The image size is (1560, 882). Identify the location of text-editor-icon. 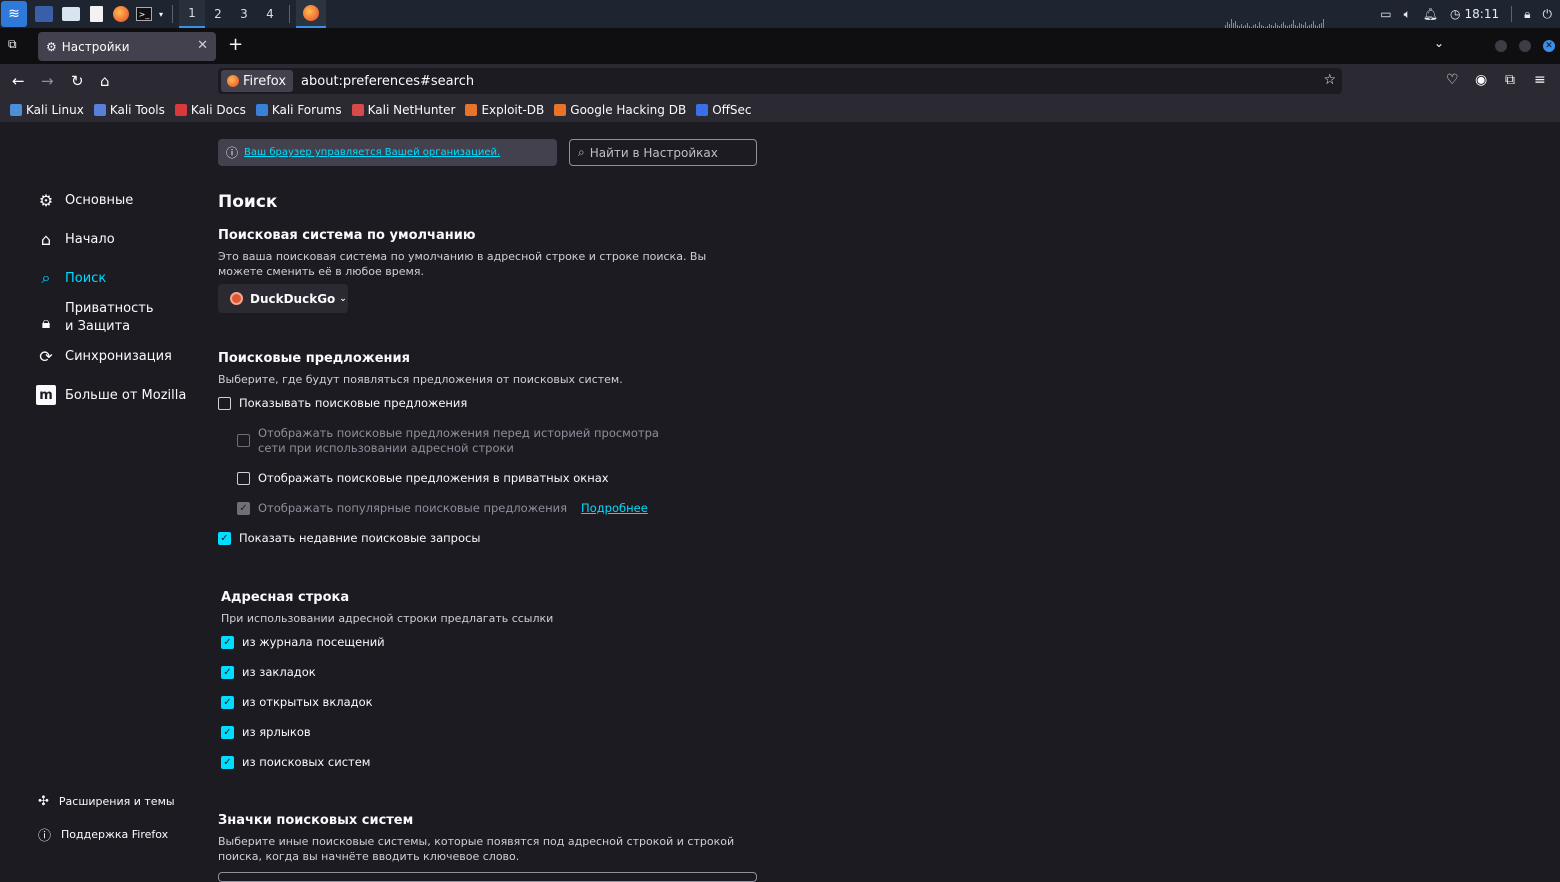
(96, 14).